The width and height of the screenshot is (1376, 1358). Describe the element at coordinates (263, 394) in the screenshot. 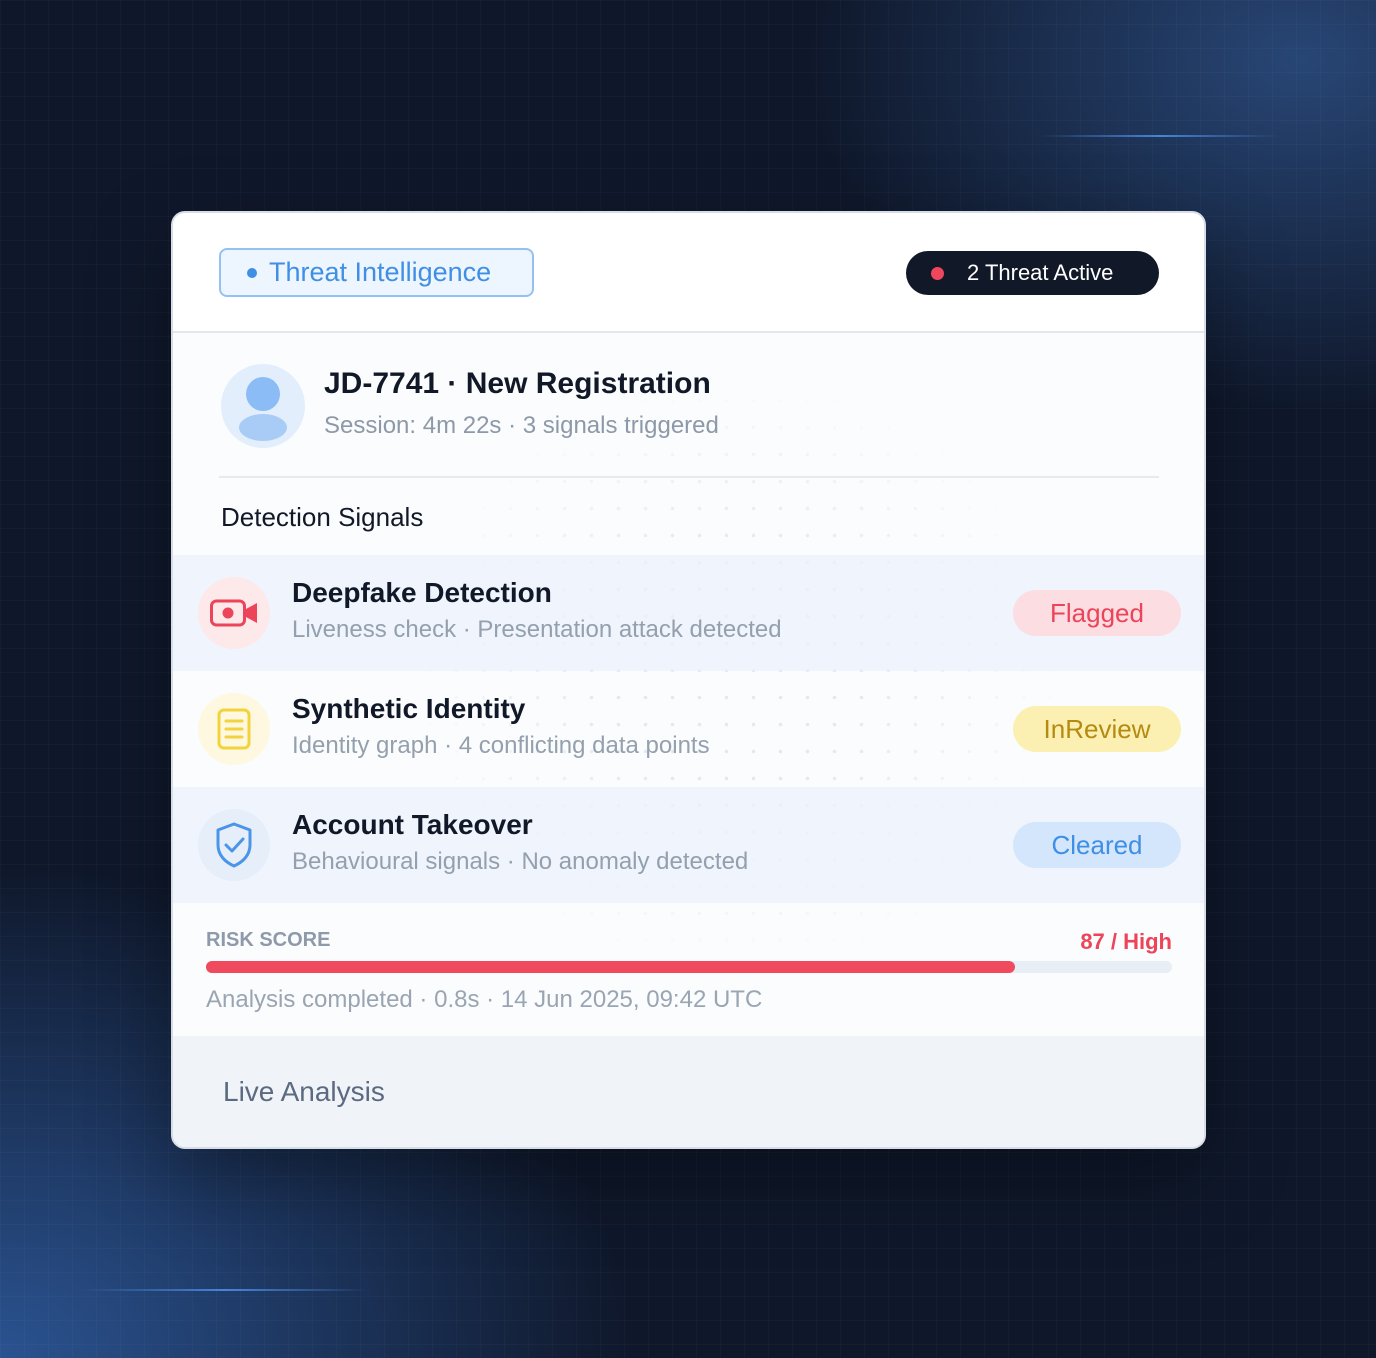

I see `avatar-head` at that location.